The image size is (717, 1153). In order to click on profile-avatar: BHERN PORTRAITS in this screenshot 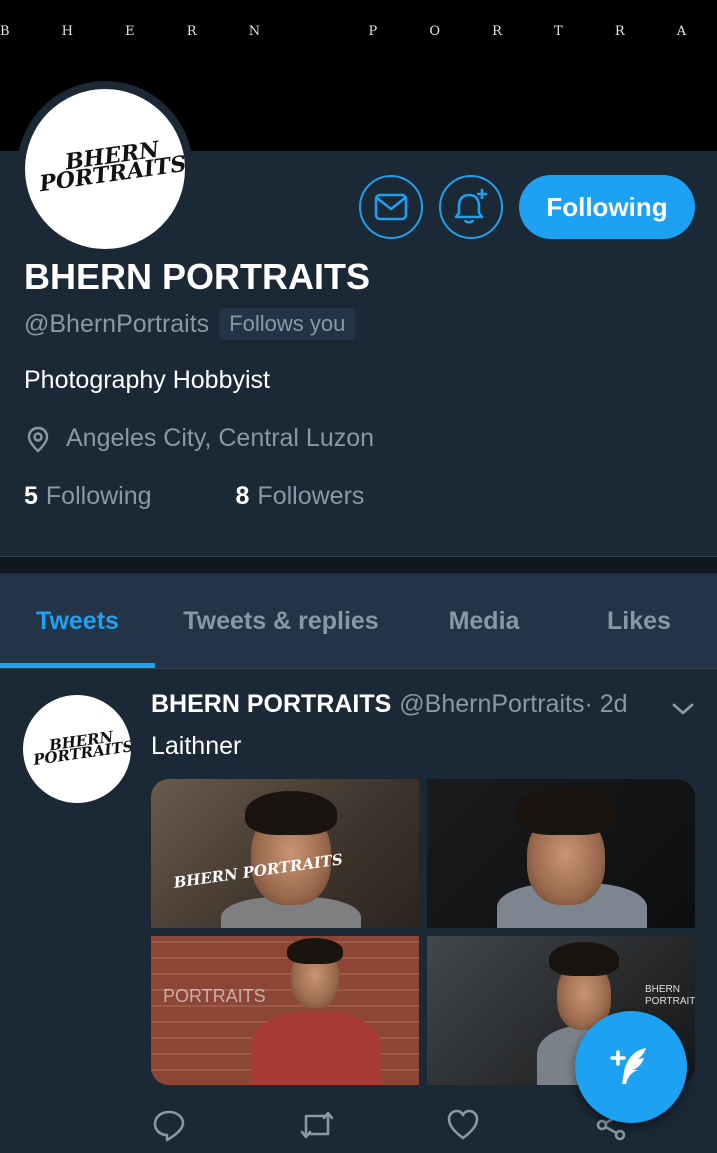, I will do `click(105, 169)`.